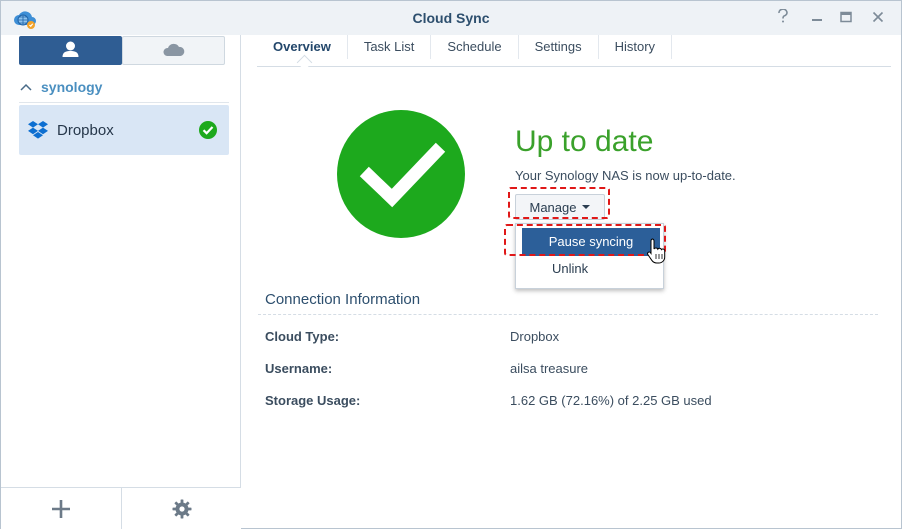 This screenshot has width=902, height=529. I want to click on connection-info-title: Connection Information, so click(343, 299).